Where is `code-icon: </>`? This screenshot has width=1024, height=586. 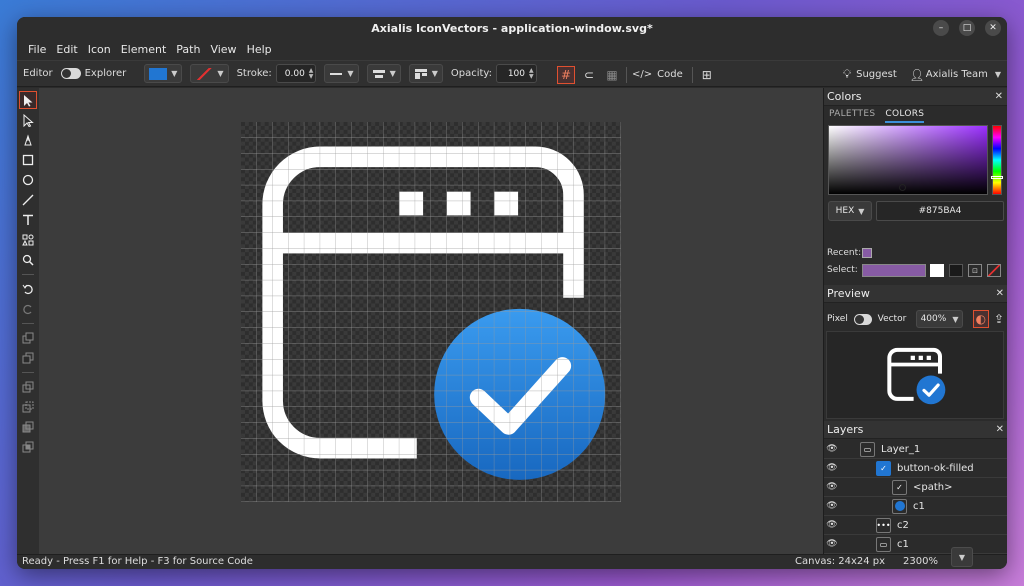 code-icon: </> is located at coordinates (642, 75).